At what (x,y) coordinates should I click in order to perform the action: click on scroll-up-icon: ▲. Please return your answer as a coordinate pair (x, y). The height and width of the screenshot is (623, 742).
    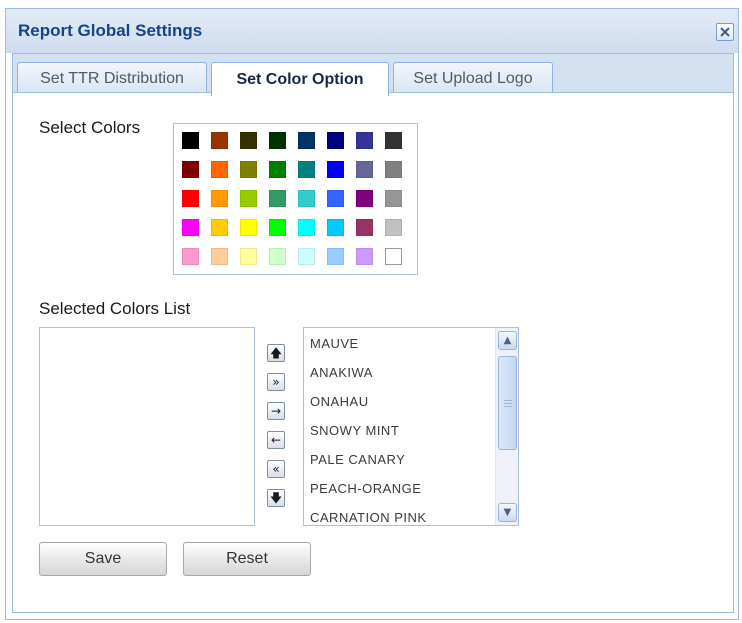
    Looking at the image, I should click on (507, 340).